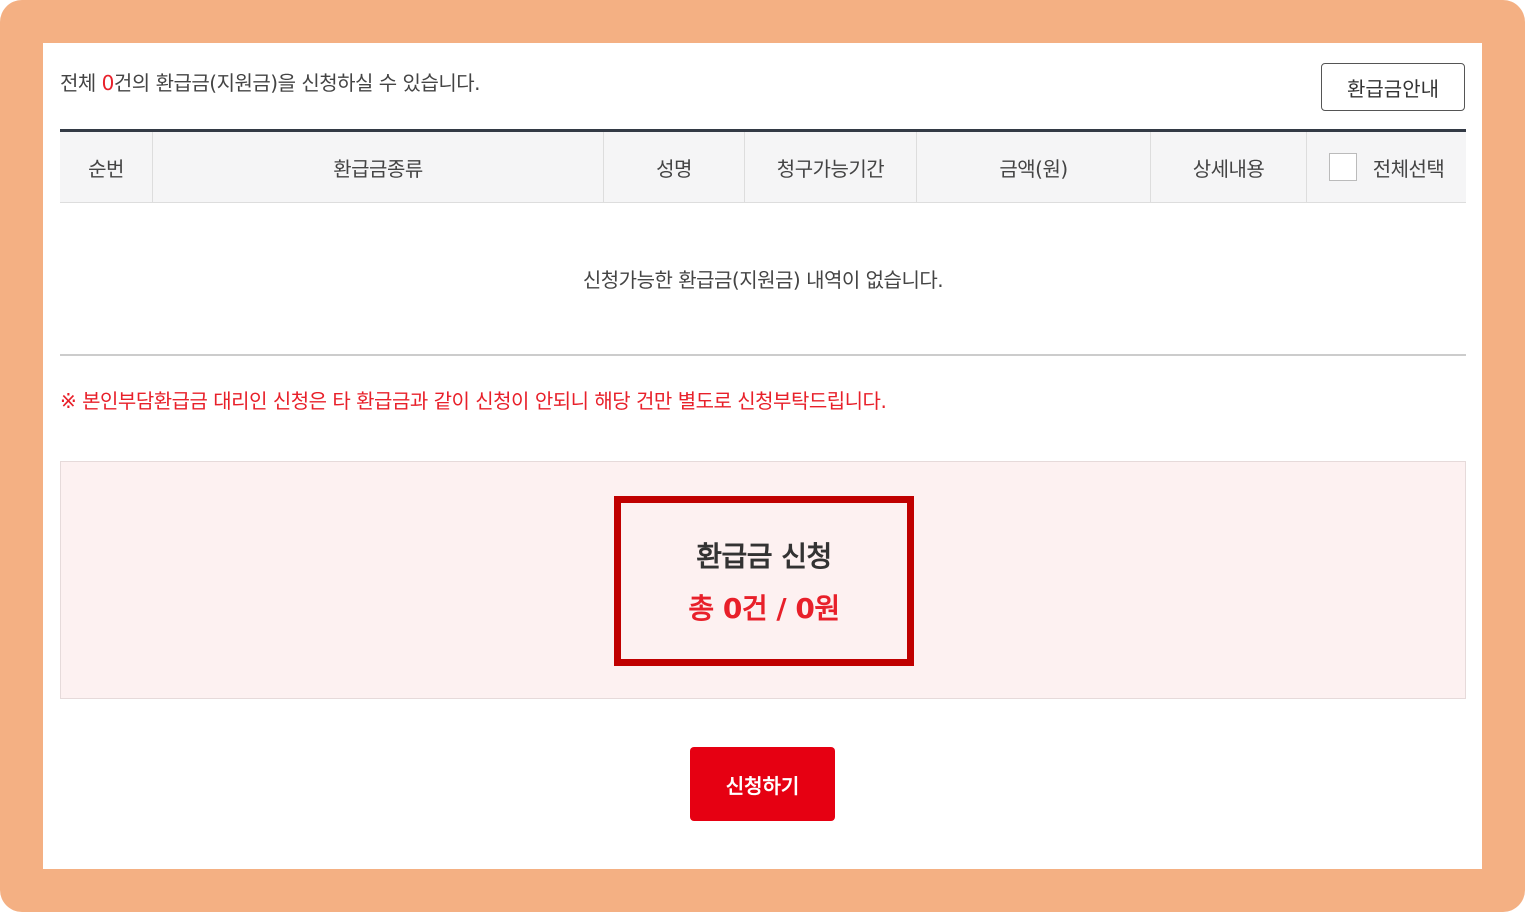  I want to click on header-select-all: 전체선택, so click(1386, 167).